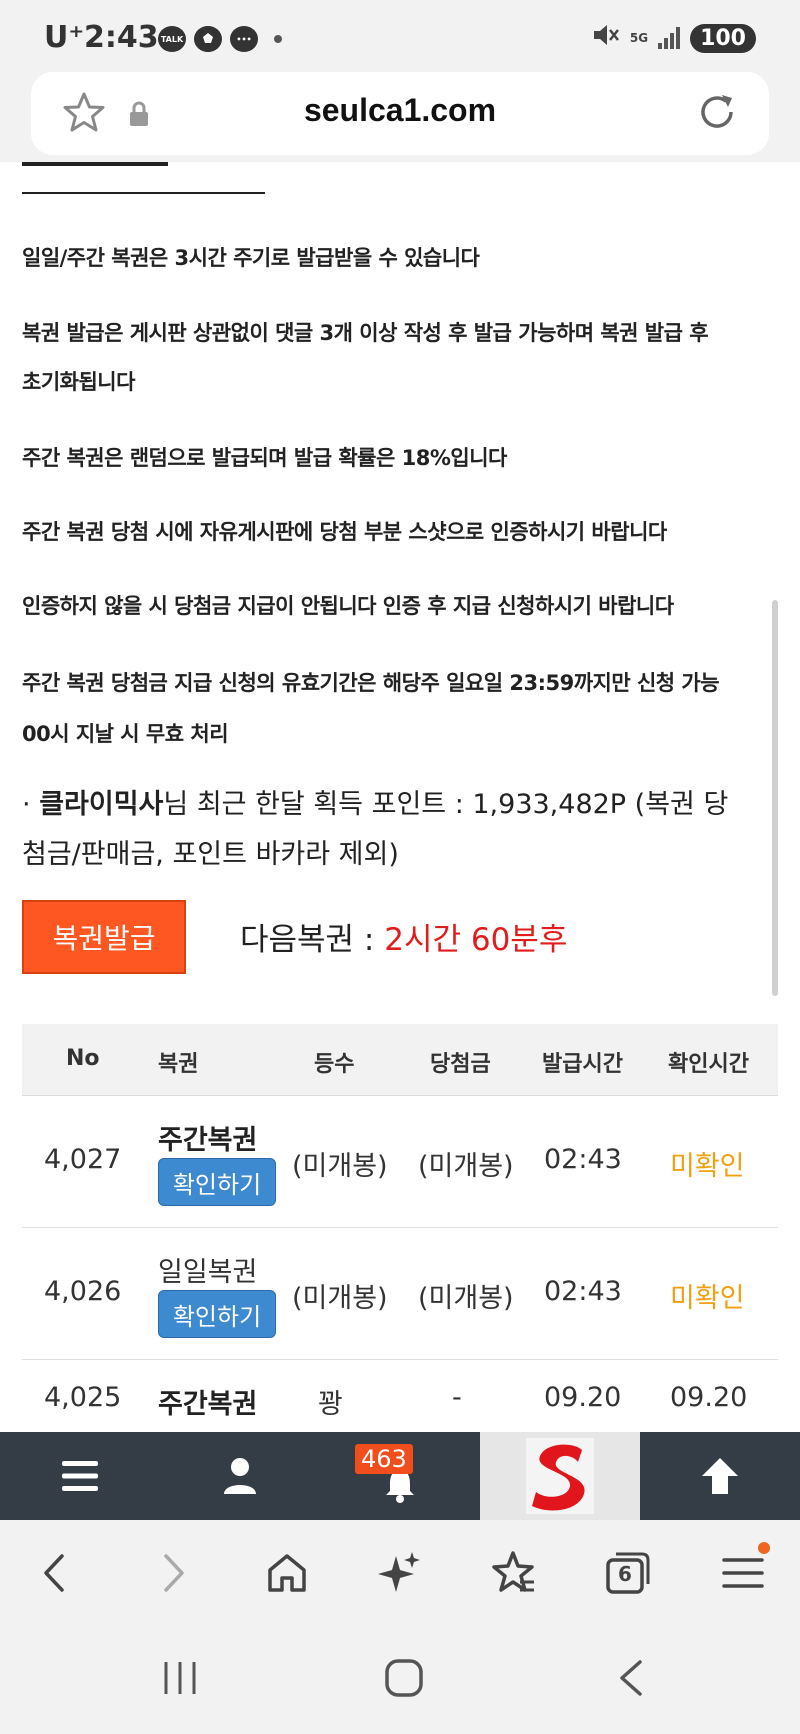  Describe the element at coordinates (717, 112) in the screenshot. I see `reload-icon` at that location.